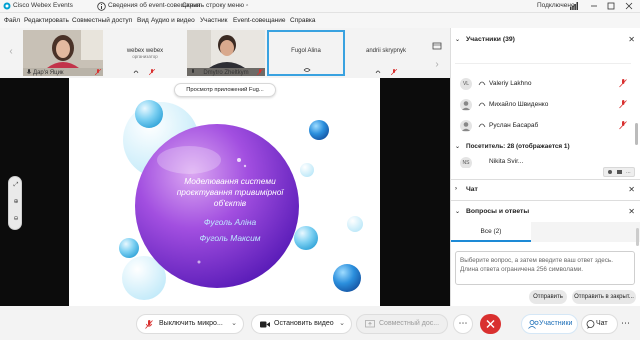 The width and height of the screenshot is (640, 340). Describe the element at coordinates (101, 6) in the screenshot. I see `info-icon` at that location.